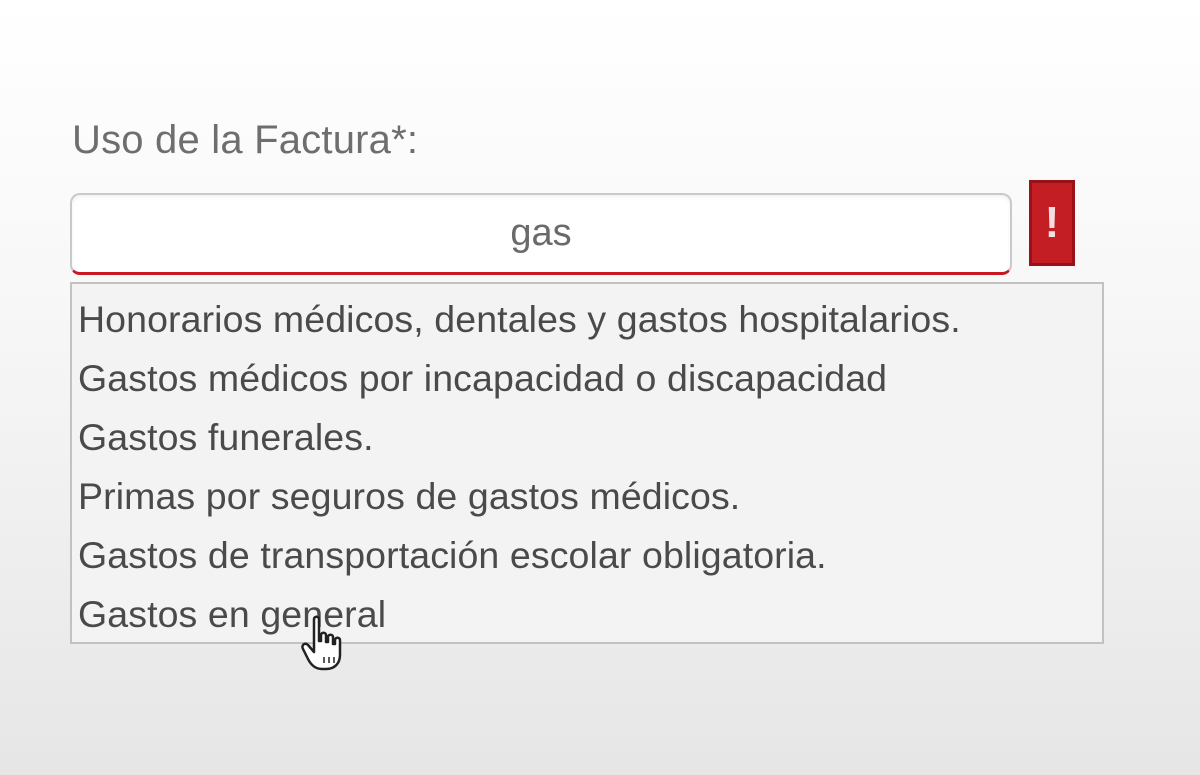 Image resolution: width=1200 pixels, height=775 pixels. I want to click on error-badge: !, so click(1052, 223).